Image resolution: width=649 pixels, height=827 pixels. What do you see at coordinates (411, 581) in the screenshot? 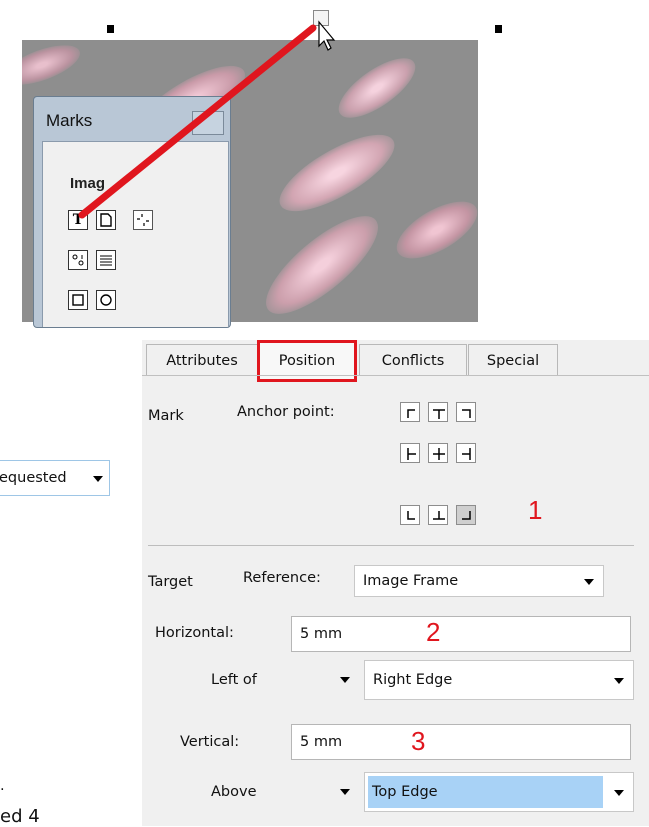
I see `reference-dropdown-value: Image Frame` at bounding box center [411, 581].